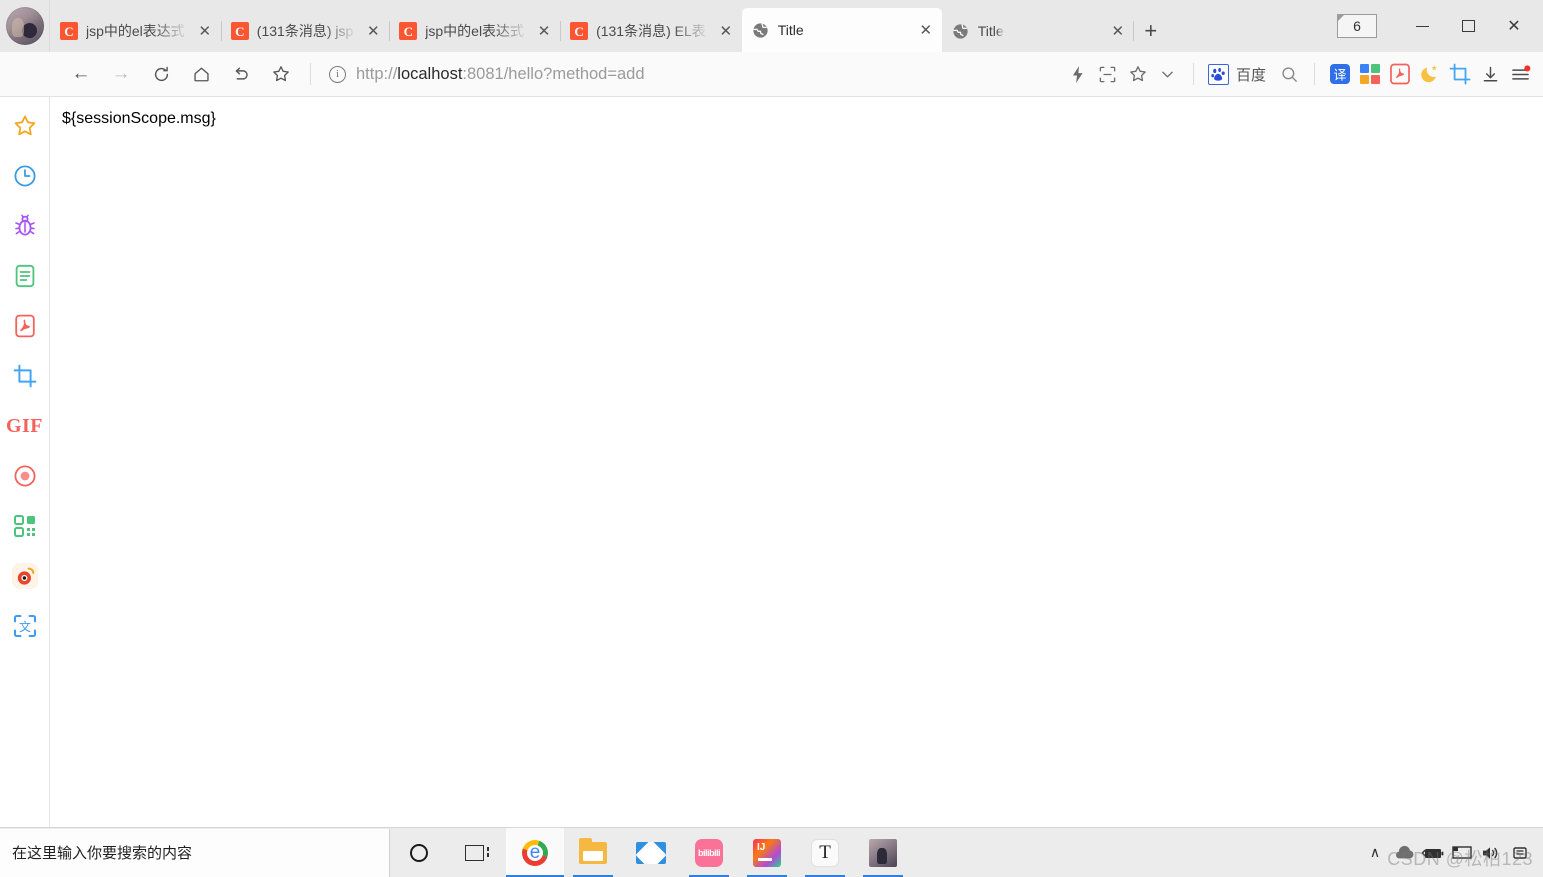 The width and height of the screenshot is (1543, 877). What do you see at coordinates (195, 852) in the screenshot?
I see `windows-search-box: 在这里输入你要搜索的内容` at bounding box center [195, 852].